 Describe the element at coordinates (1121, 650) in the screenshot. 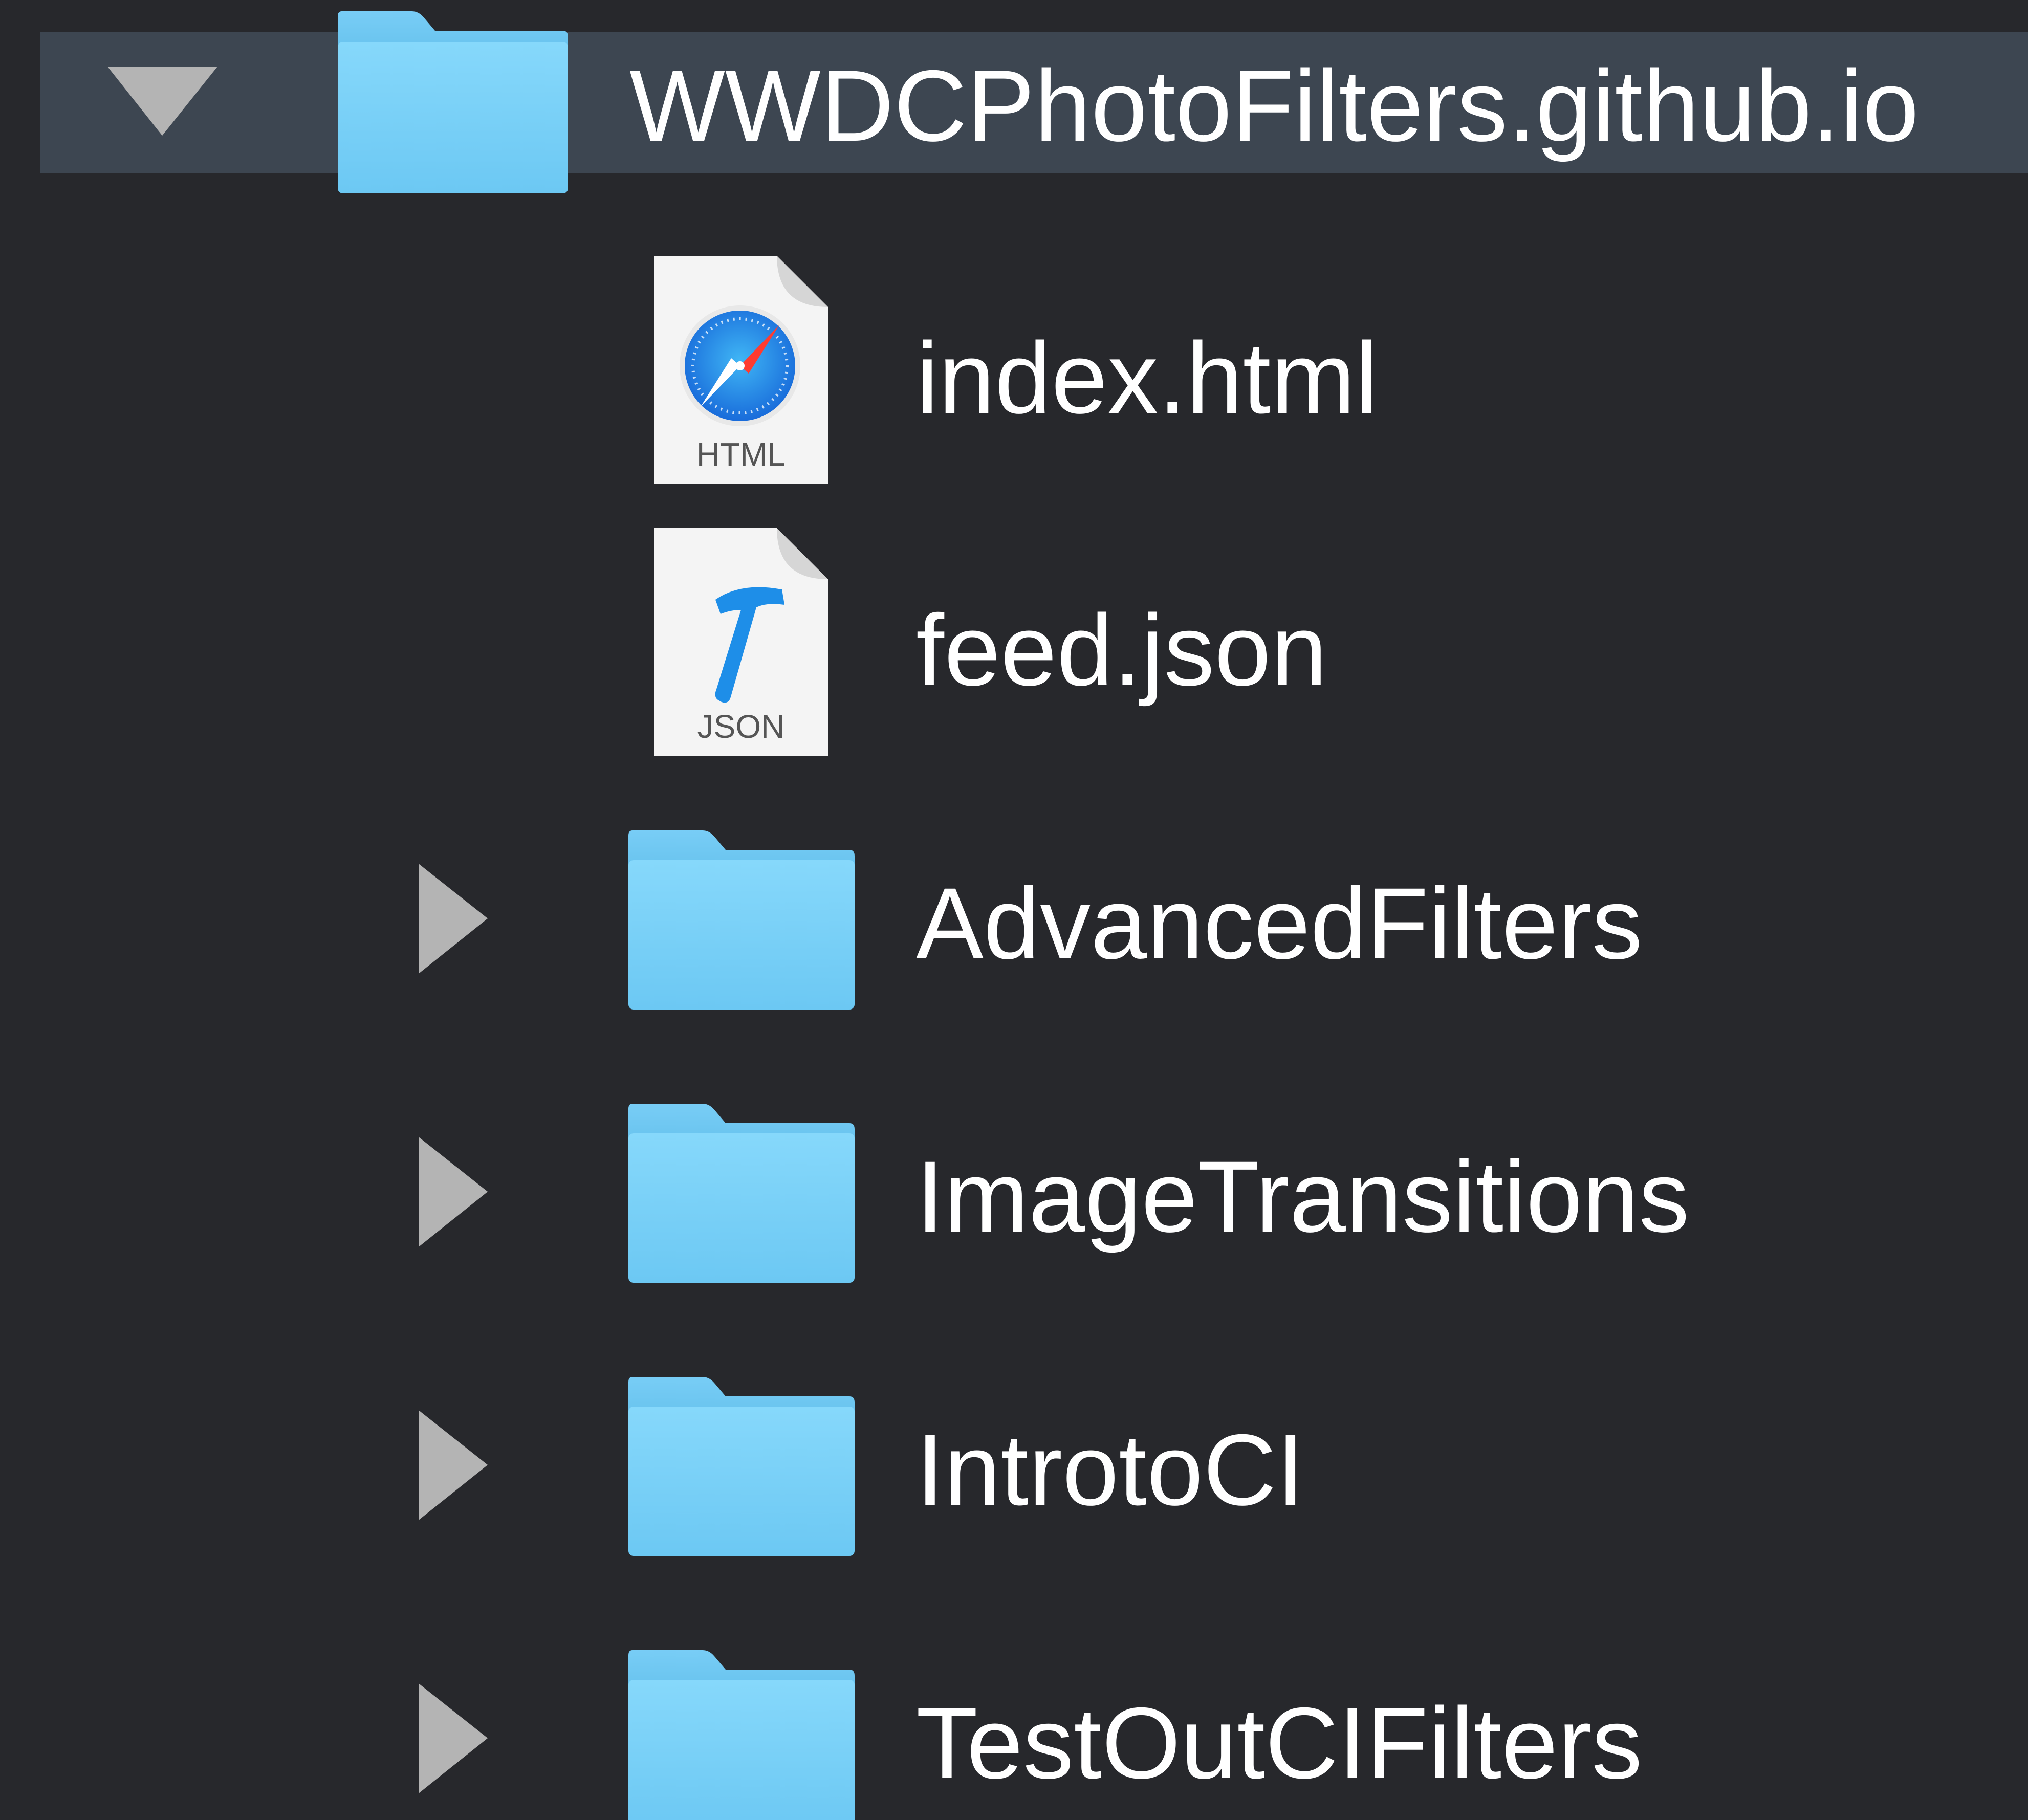

I see `file-label-feed-json: feed.json` at that location.